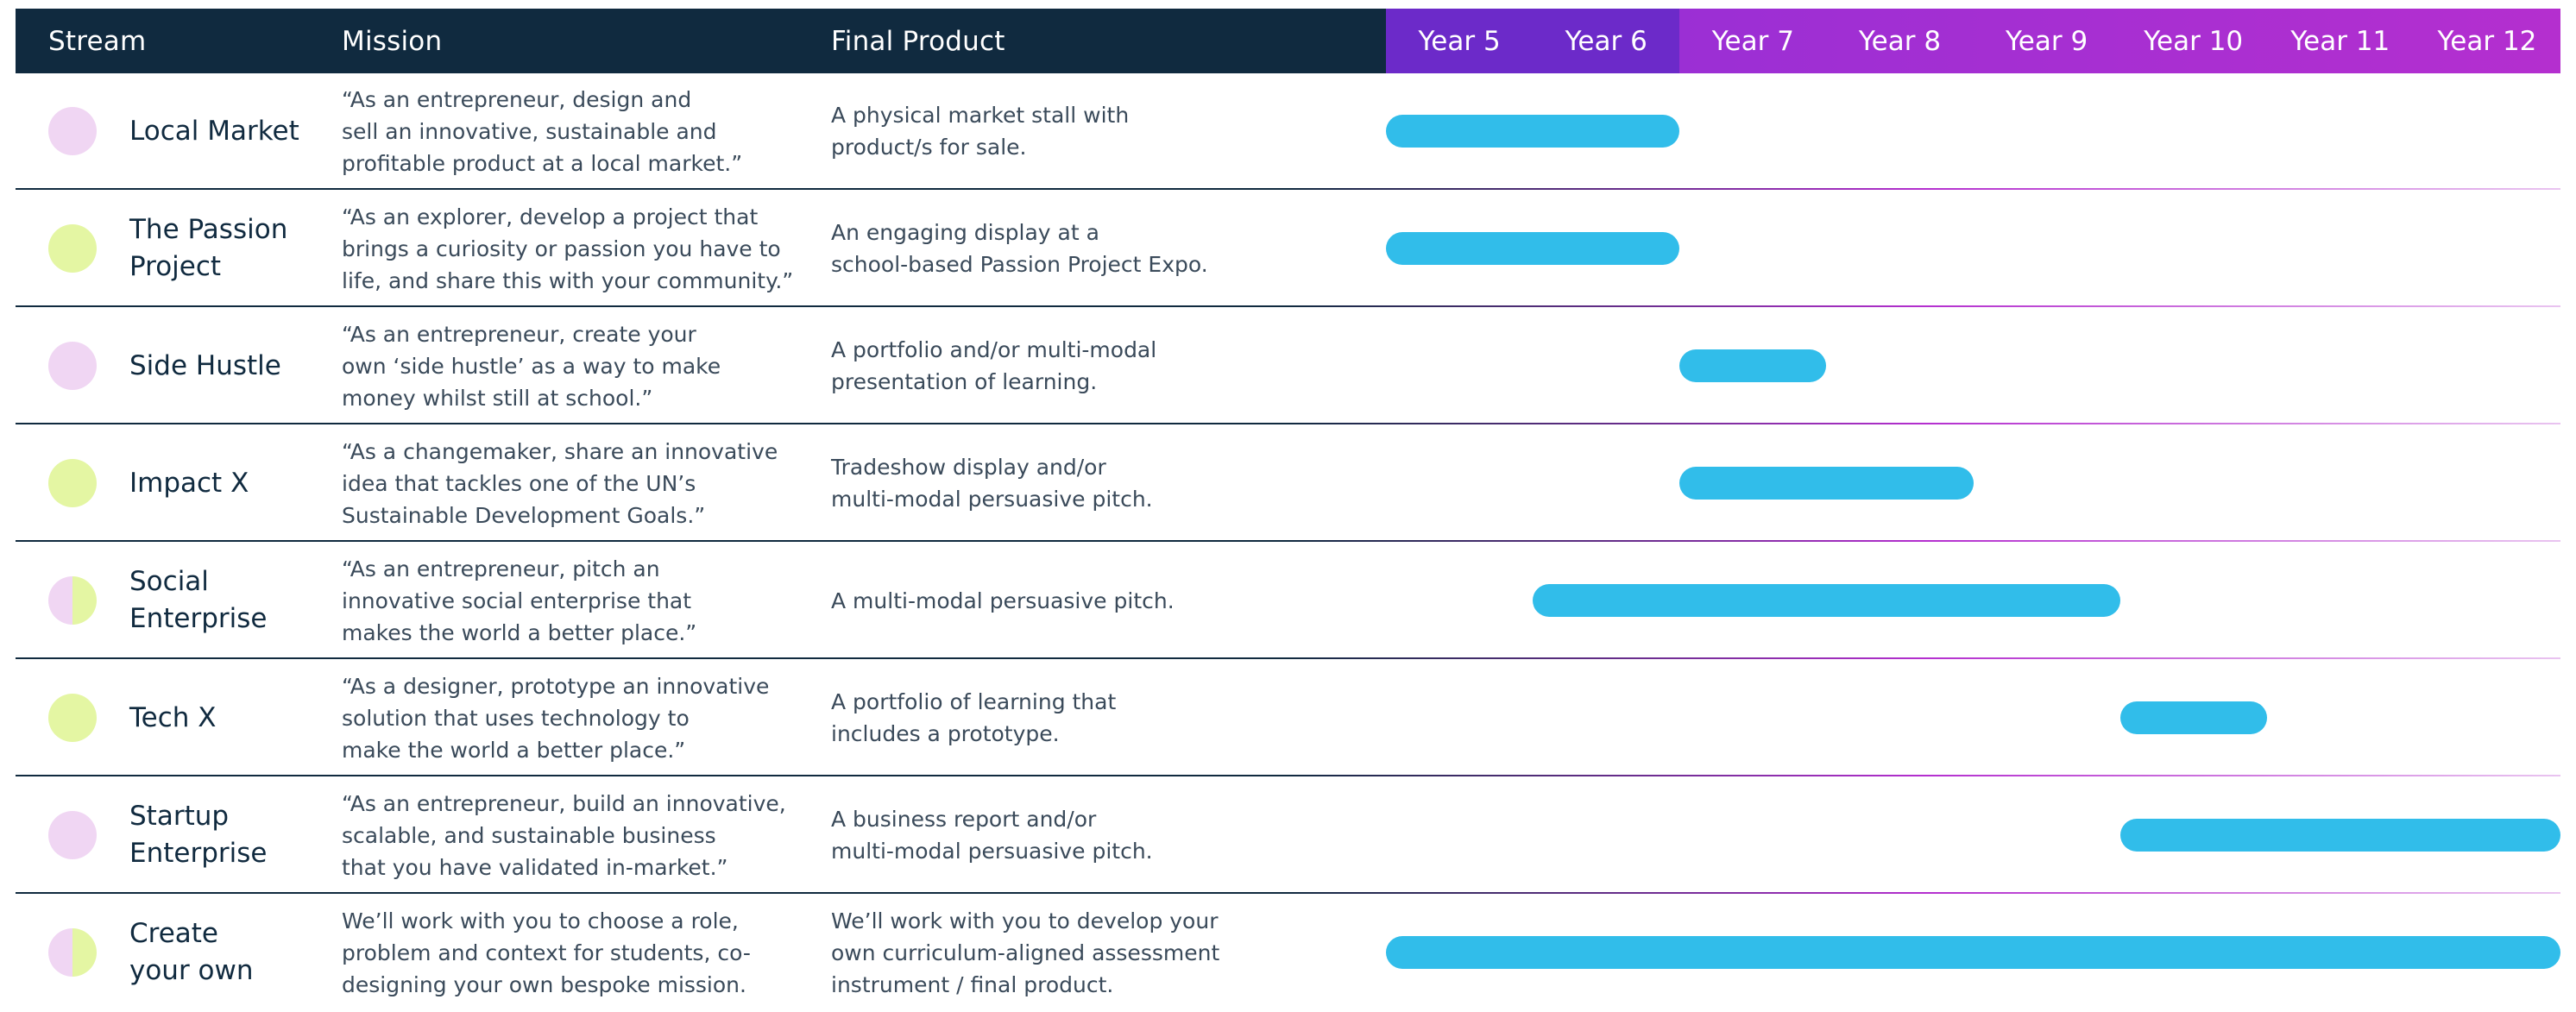  Describe the element at coordinates (208, 248) in the screenshot. I see `stream-name: The Passion Project` at that location.